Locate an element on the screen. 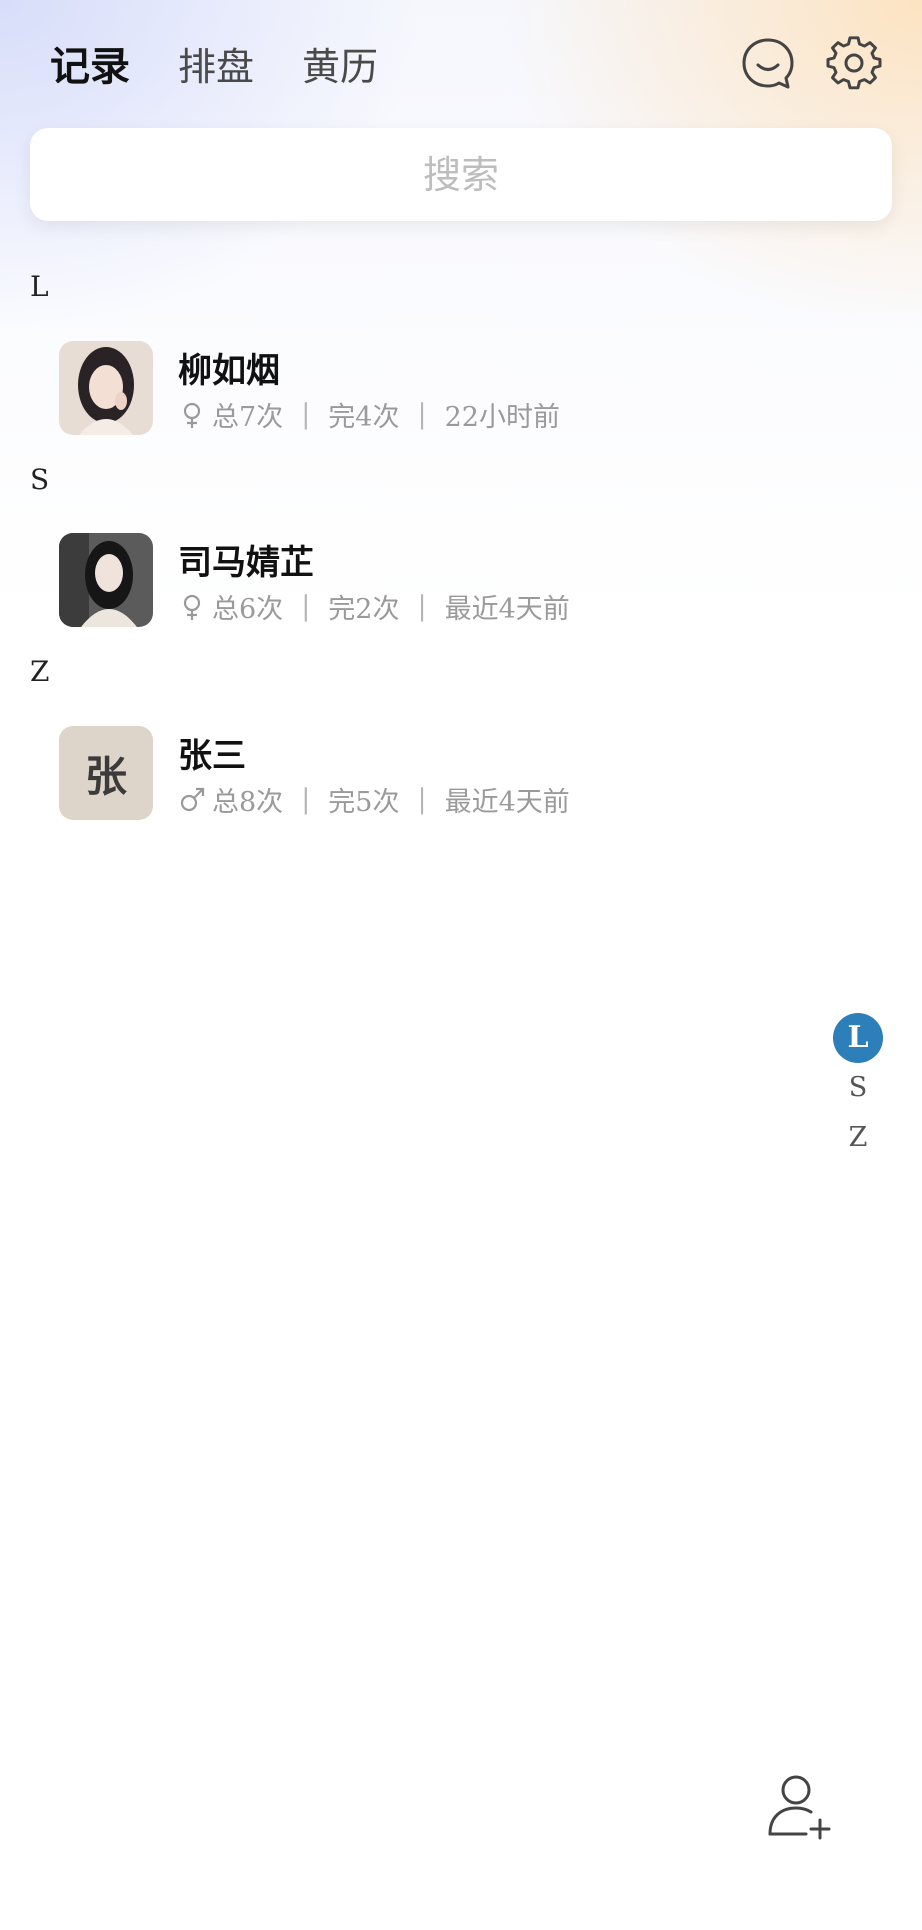 Image resolution: width=922 pixels, height=1930 pixels. last-time: 22小时前 is located at coordinates (502, 417).